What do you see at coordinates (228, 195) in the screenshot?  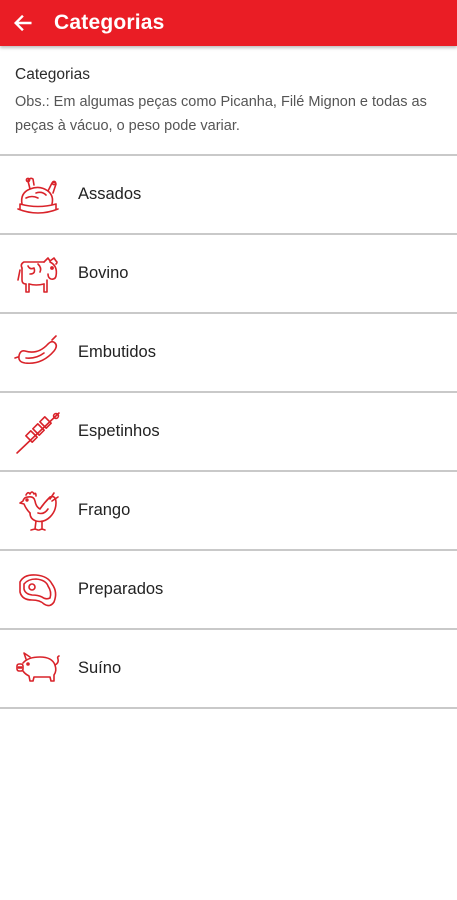 I see `category-item-assados: Assados` at bounding box center [228, 195].